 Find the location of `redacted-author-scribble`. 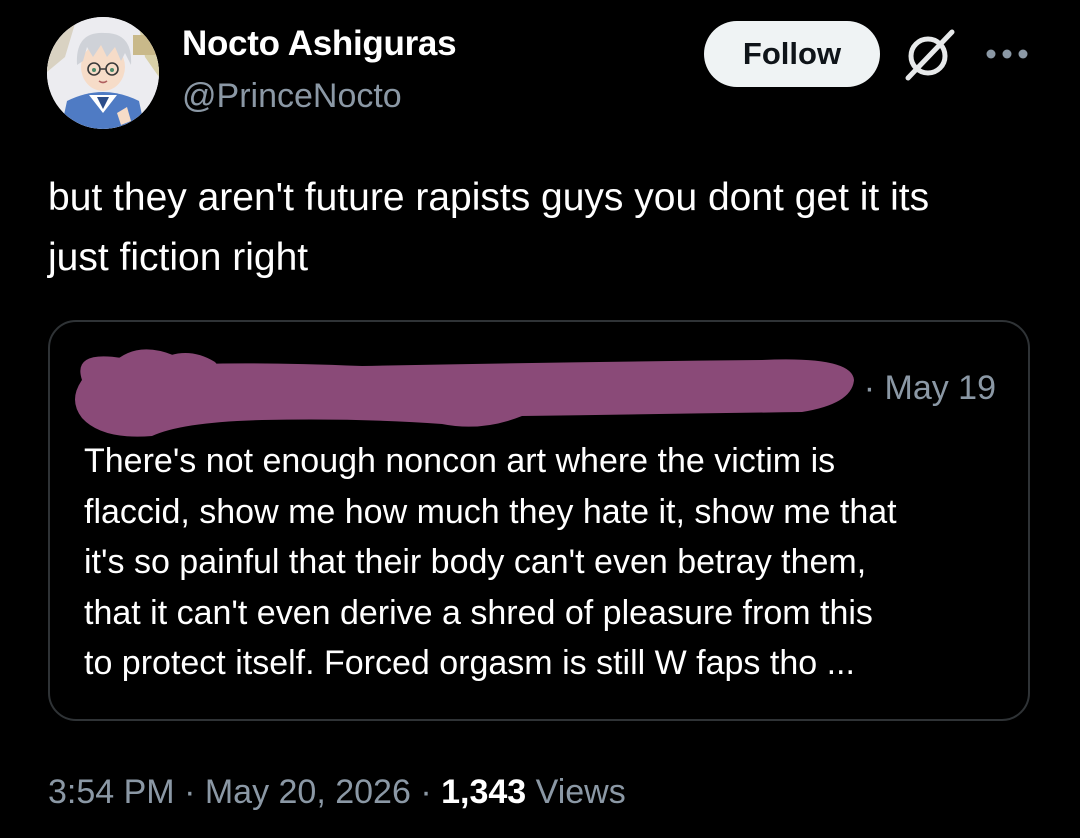

redacted-author-scribble is located at coordinates (462, 390).